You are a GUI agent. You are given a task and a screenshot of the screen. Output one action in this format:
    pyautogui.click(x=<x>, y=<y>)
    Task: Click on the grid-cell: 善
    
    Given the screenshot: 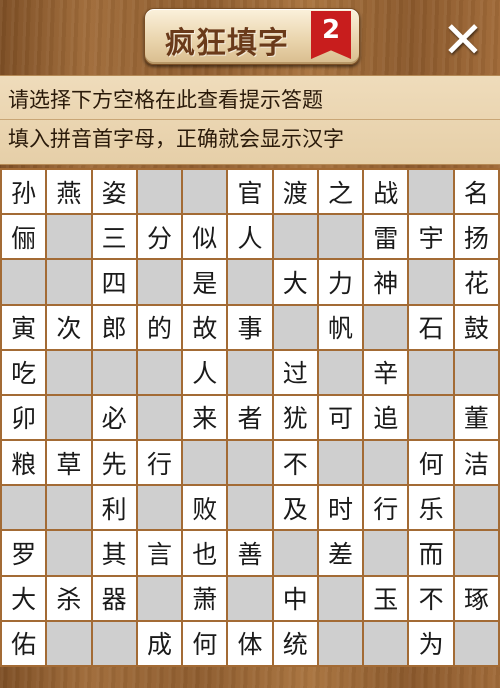 What is the action you would take?
    pyautogui.click(x=250, y=553)
    